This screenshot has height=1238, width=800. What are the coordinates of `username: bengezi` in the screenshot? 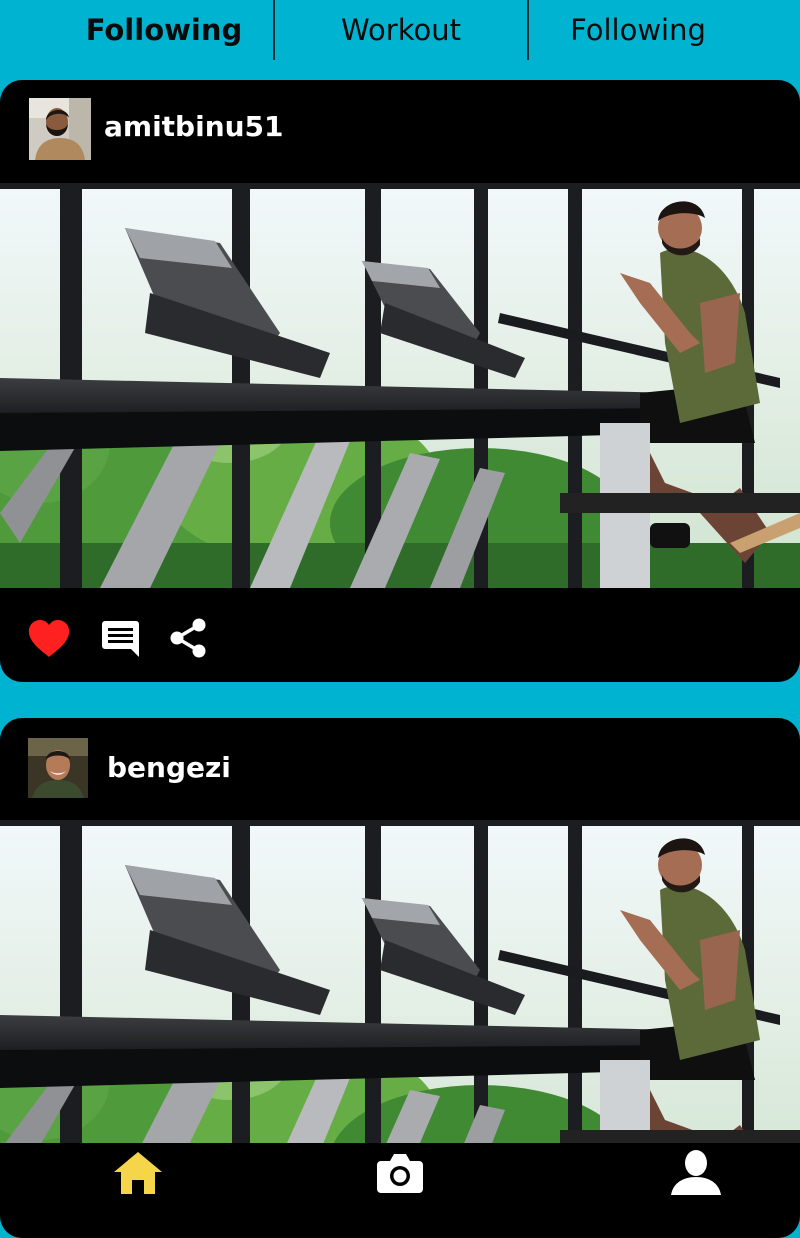 It's located at (169, 767).